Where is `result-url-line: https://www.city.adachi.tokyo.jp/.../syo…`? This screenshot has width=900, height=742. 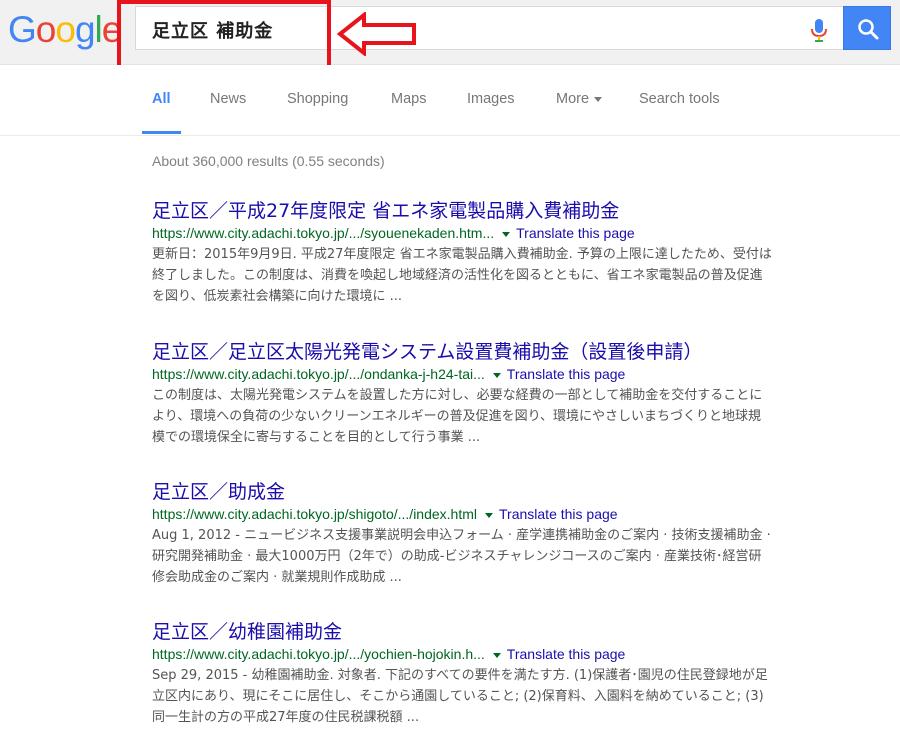 result-url-line: https://www.city.adachi.tokyo.jp/.../syo… is located at coordinates (472, 233).